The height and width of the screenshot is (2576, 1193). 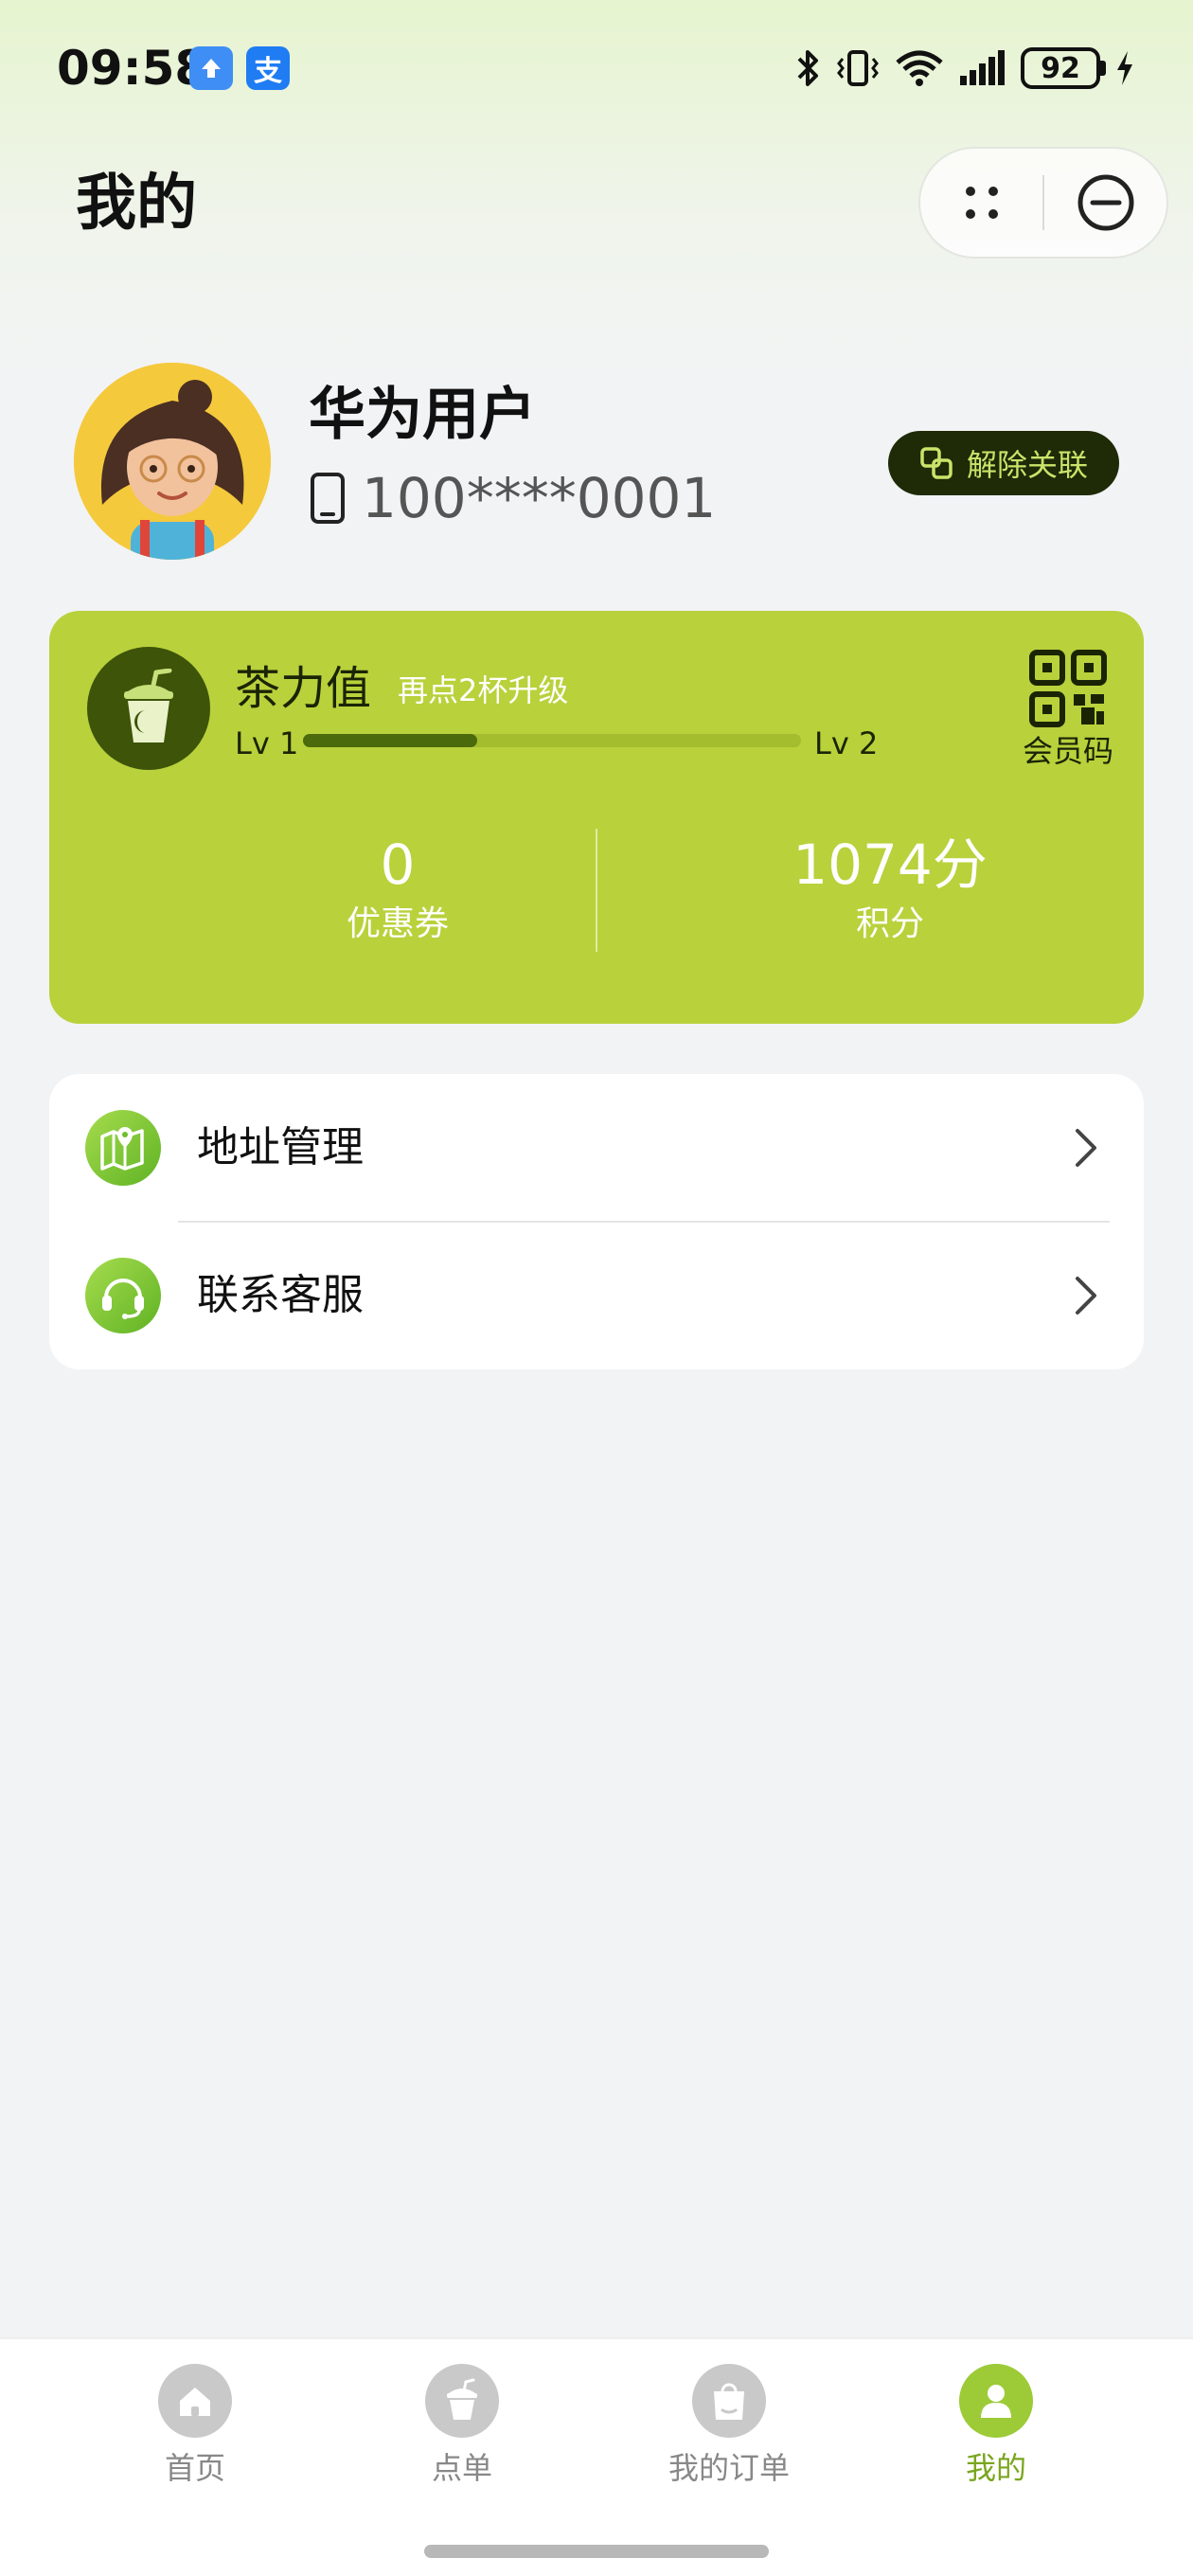 I want to click on battery-level: 92, so click(x=1060, y=68).